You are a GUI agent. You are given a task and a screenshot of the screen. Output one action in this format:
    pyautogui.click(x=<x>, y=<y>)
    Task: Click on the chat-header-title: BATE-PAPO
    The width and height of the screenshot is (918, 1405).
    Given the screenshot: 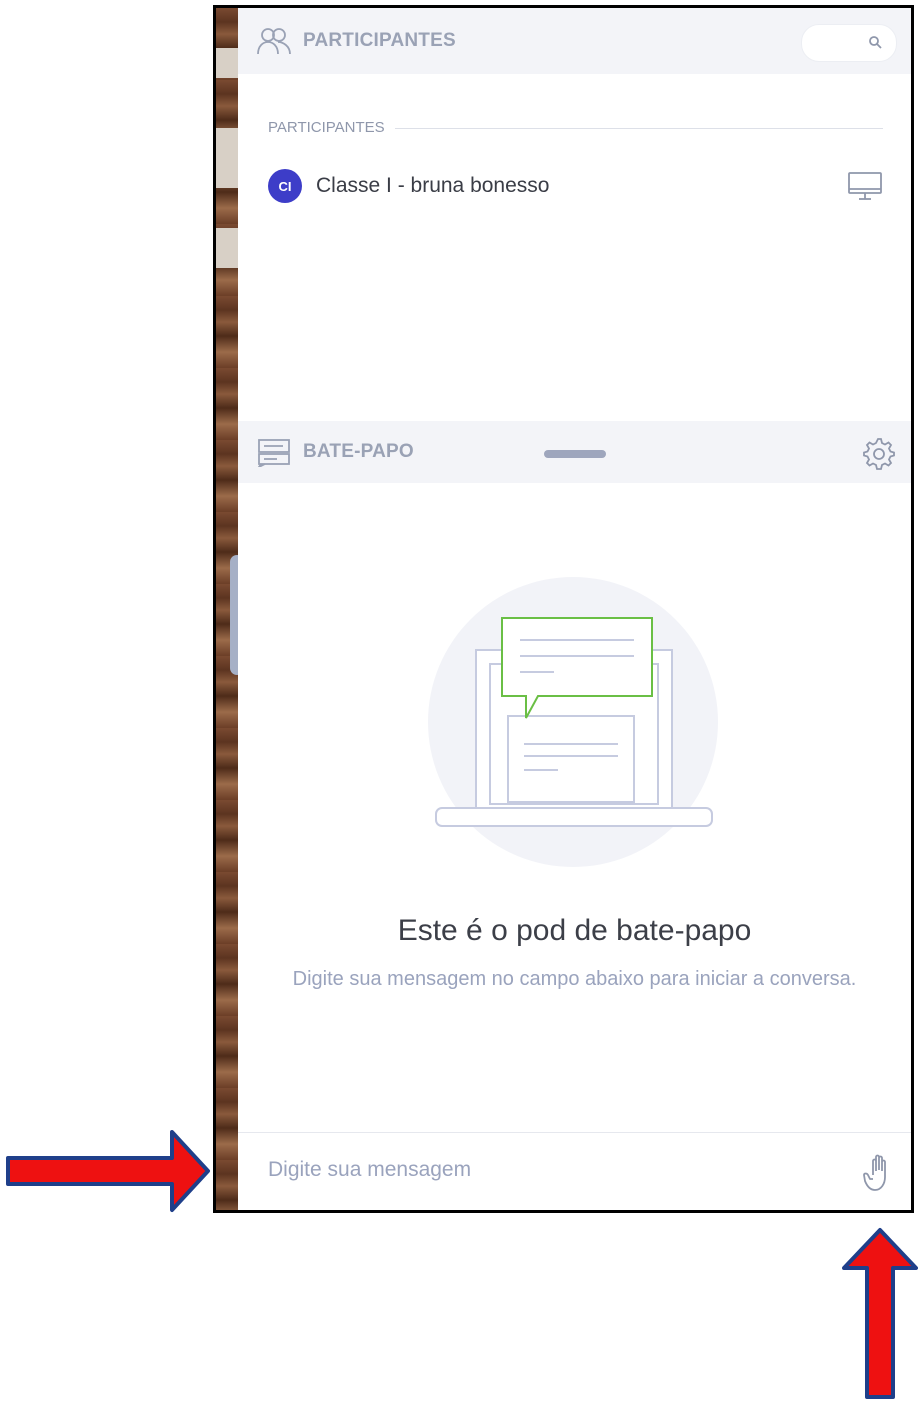 What is the action you would take?
    pyautogui.click(x=358, y=451)
    